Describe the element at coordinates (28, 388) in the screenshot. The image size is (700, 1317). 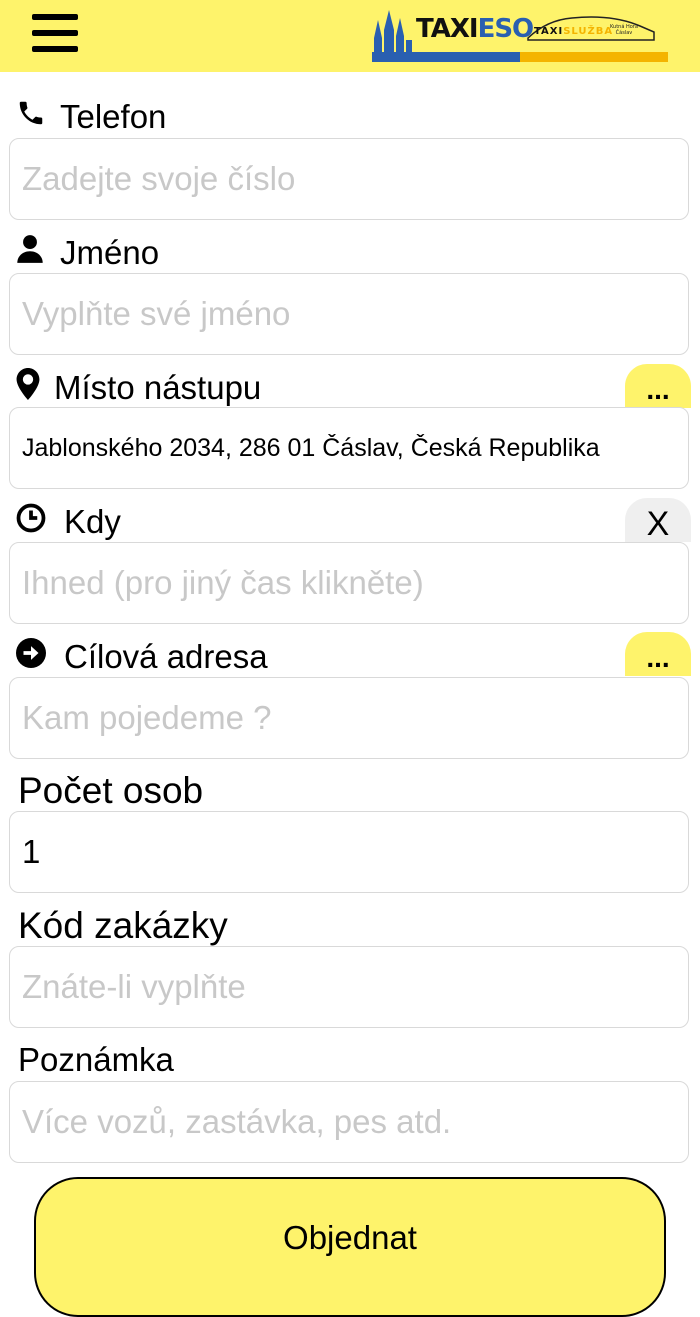
I see `map-marker-icon` at that location.